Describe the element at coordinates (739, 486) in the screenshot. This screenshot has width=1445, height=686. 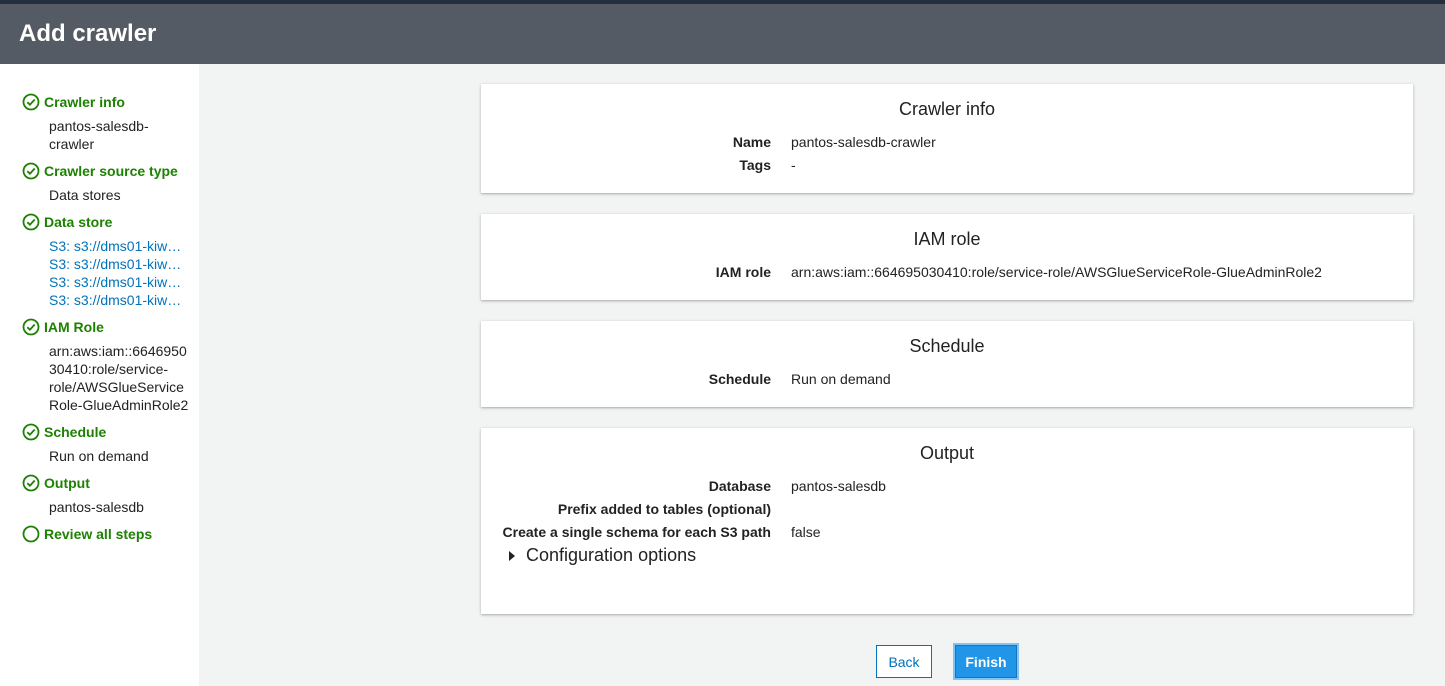
I see `detail-label: Database` at that location.